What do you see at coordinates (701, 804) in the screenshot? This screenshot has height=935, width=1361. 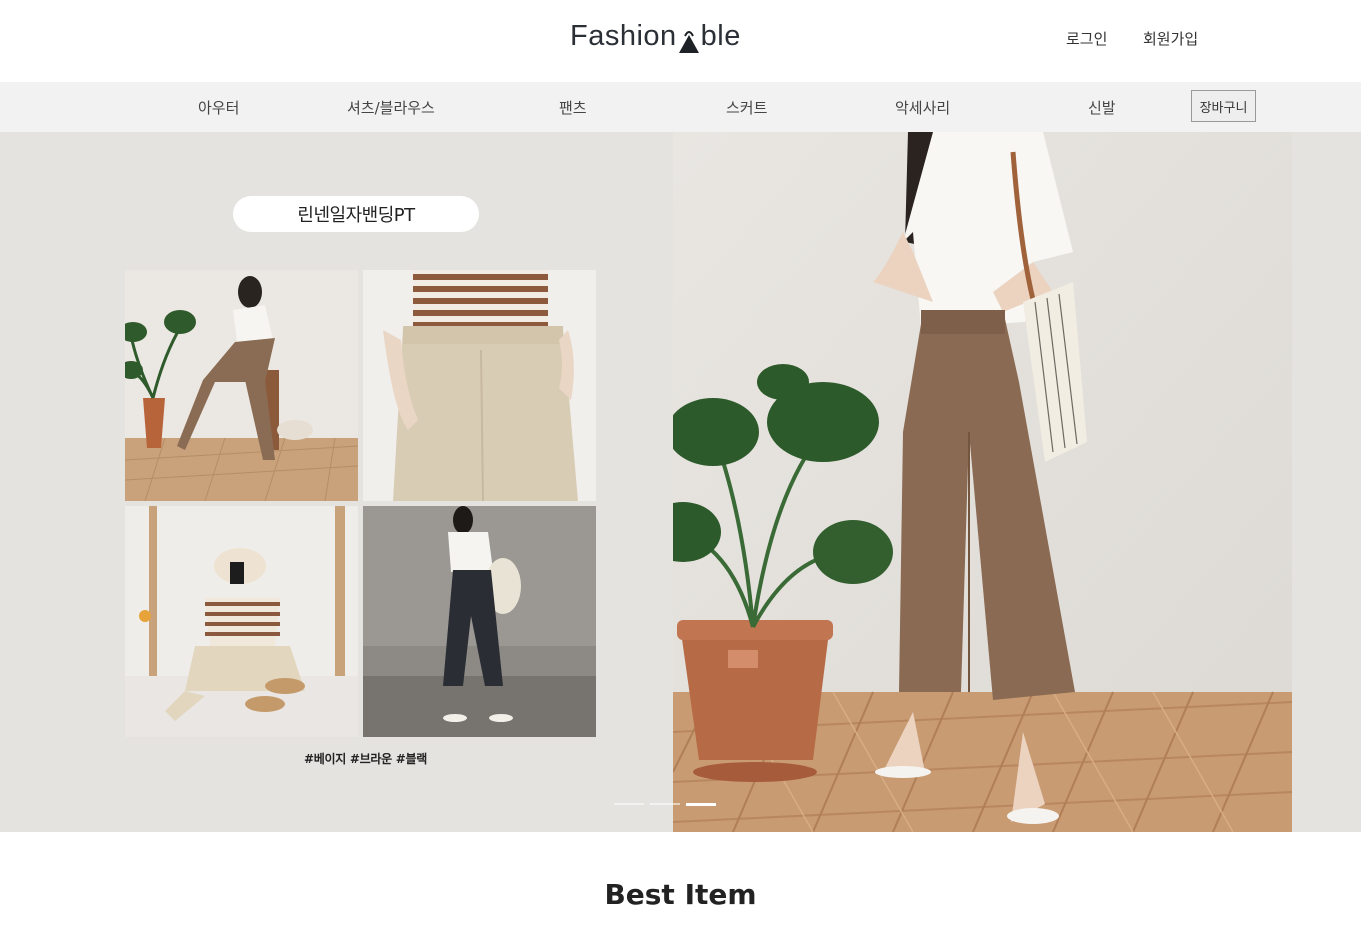 I see `slide-dot-3-active` at bounding box center [701, 804].